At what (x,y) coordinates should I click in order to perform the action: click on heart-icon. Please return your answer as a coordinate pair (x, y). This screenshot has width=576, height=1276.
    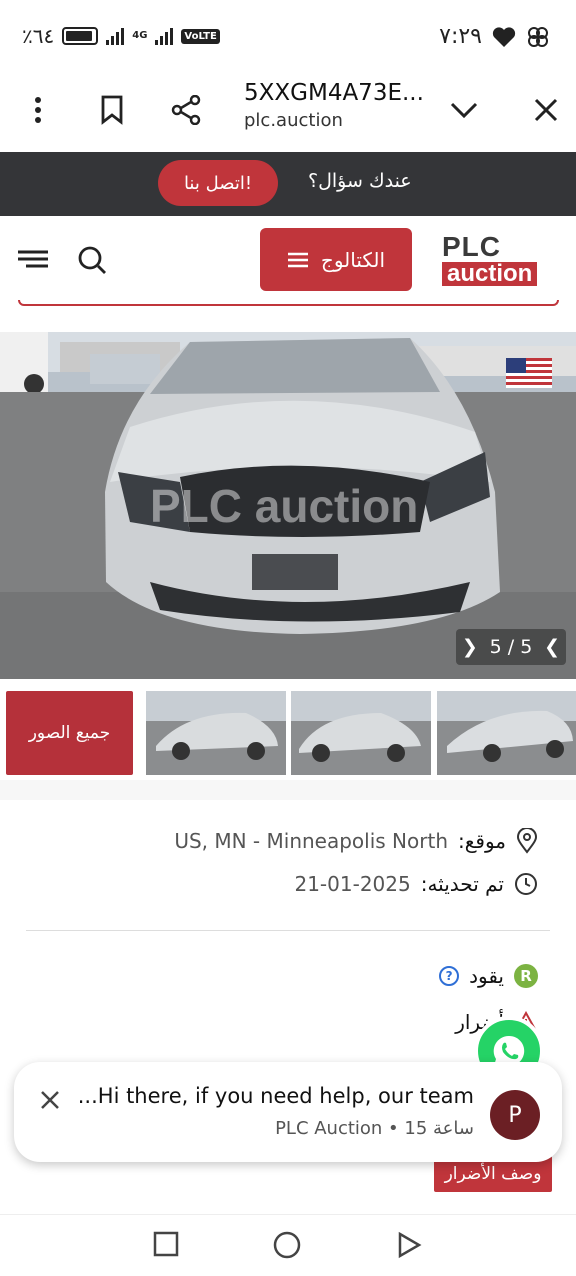
    Looking at the image, I should click on (504, 36).